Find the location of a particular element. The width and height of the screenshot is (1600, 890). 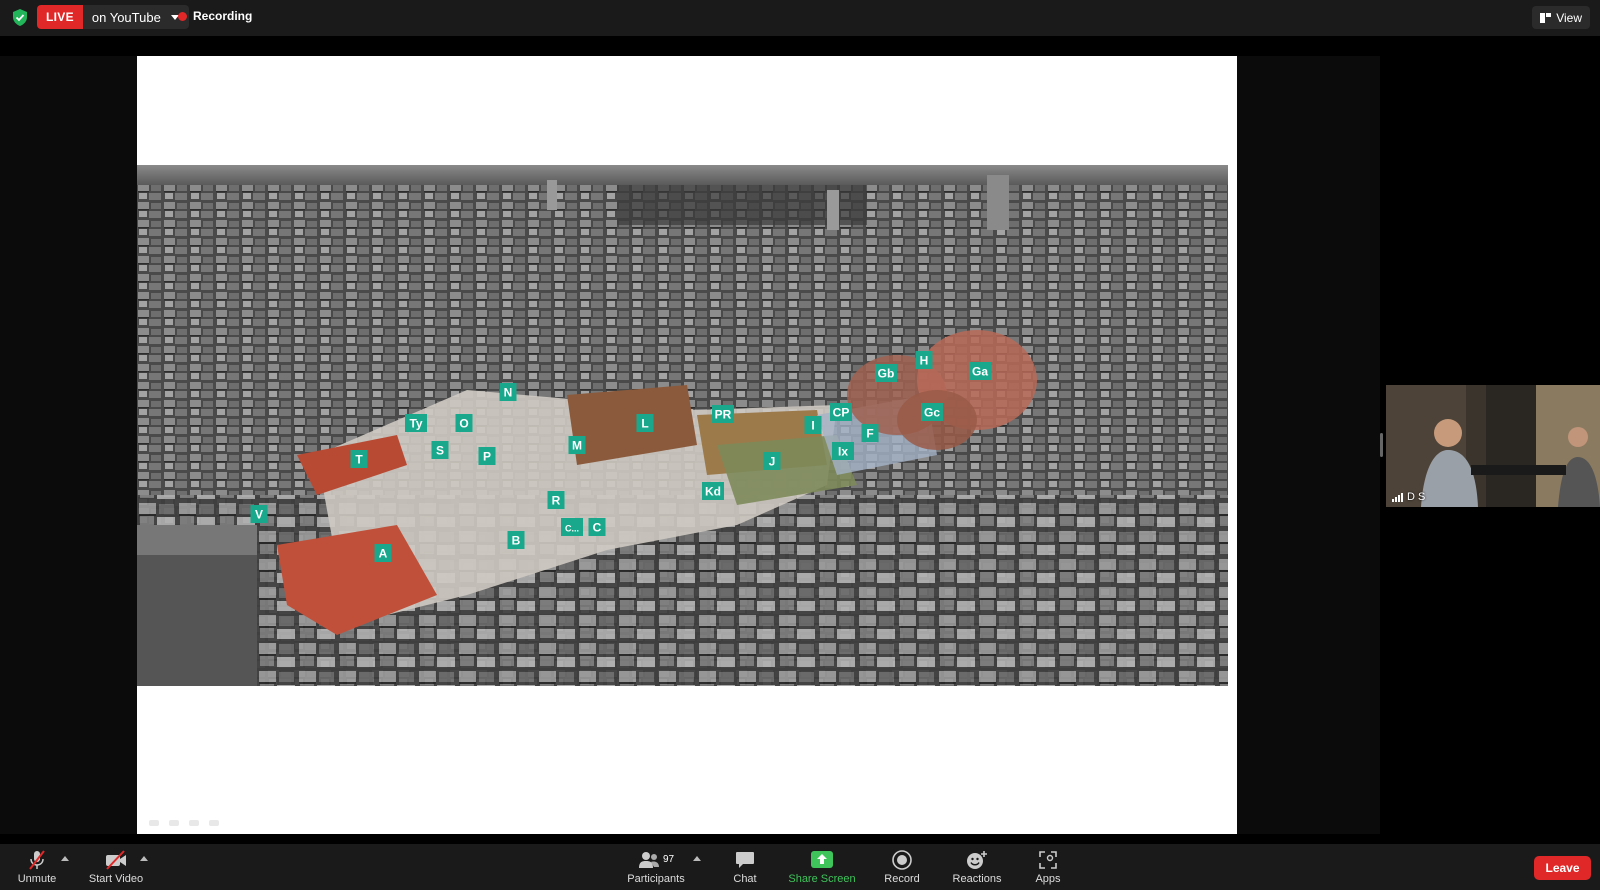

map-marker-j: J is located at coordinates (772, 461).